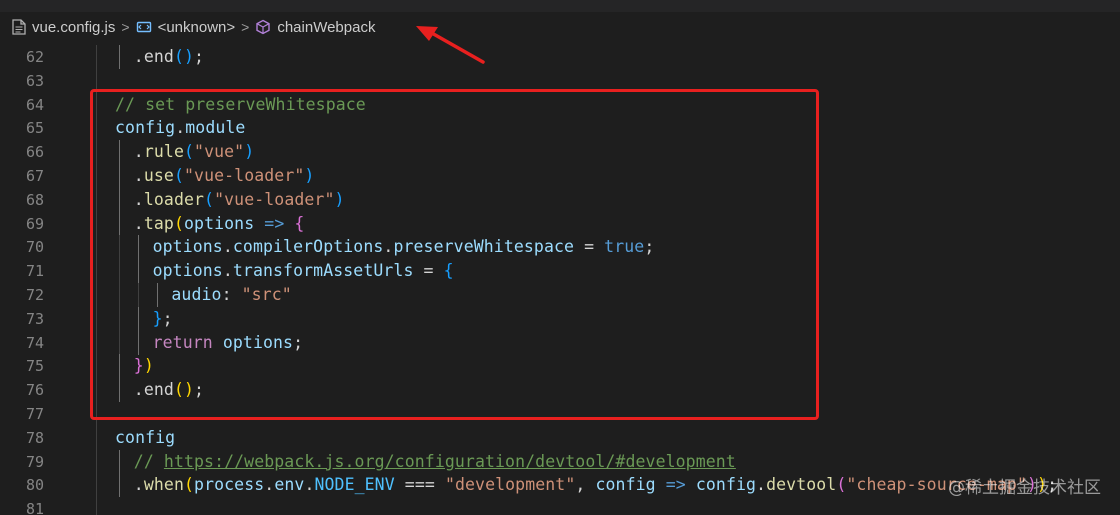 The image size is (1120, 515). Describe the element at coordinates (74, 27) in the screenshot. I see `breadcrumb-file-label: vue.config.js` at that location.